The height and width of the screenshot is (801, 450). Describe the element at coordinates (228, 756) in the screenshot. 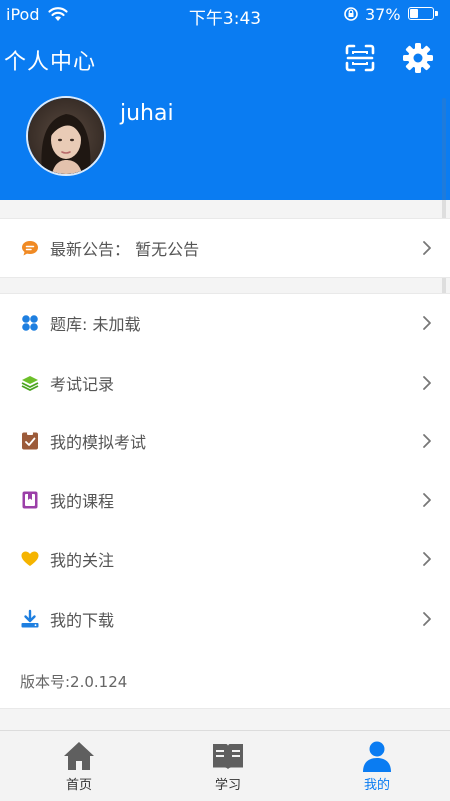

I see `book-icon` at that location.